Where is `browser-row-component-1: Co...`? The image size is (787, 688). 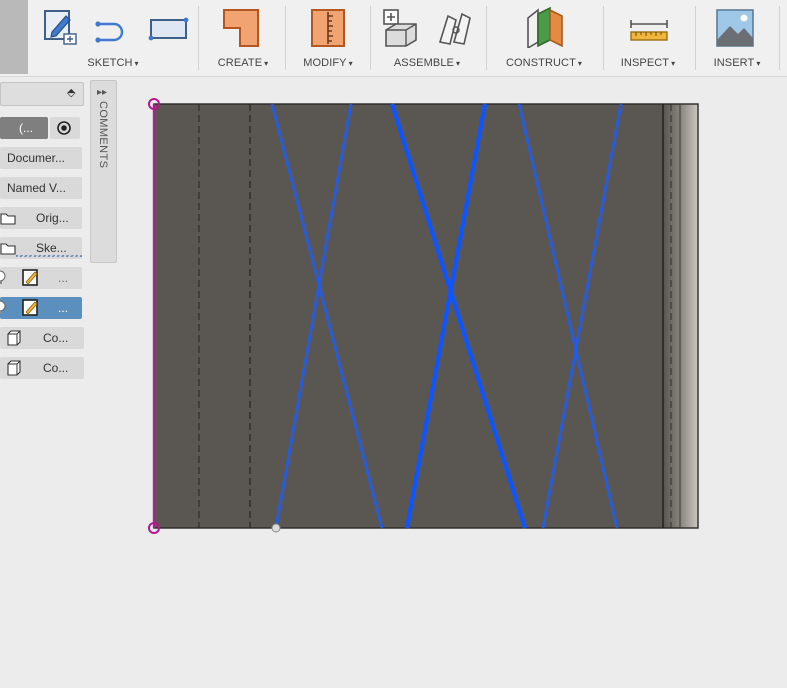 browser-row-component-1: Co... is located at coordinates (42, 338).